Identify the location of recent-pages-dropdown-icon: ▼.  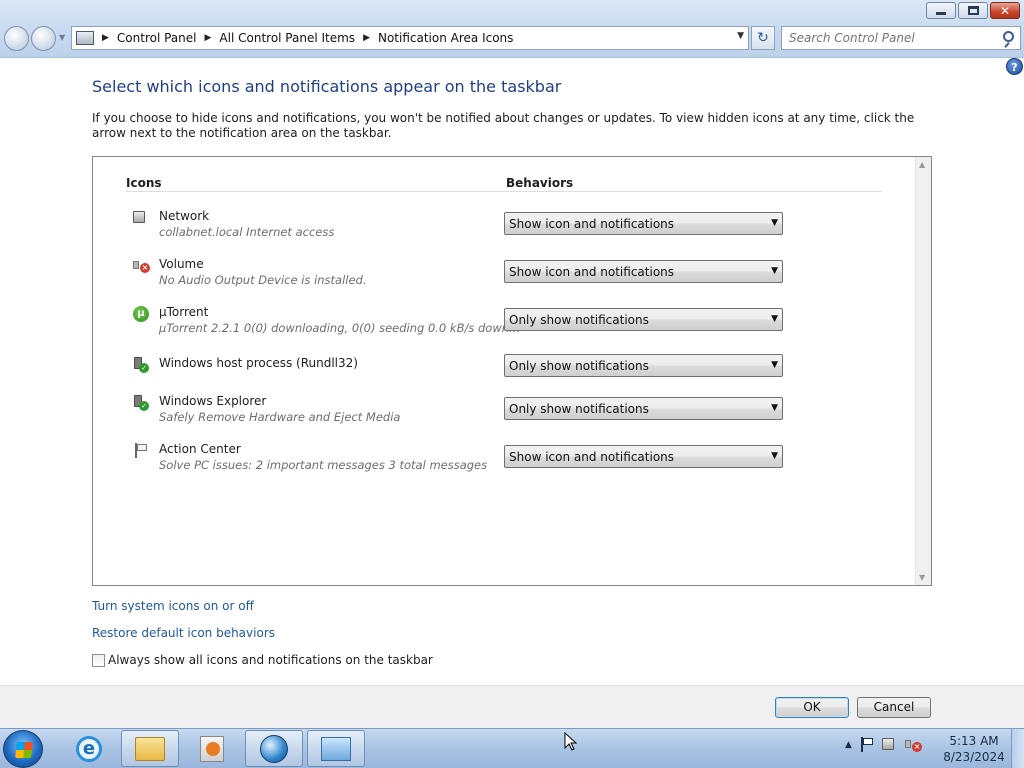
(62, 37).